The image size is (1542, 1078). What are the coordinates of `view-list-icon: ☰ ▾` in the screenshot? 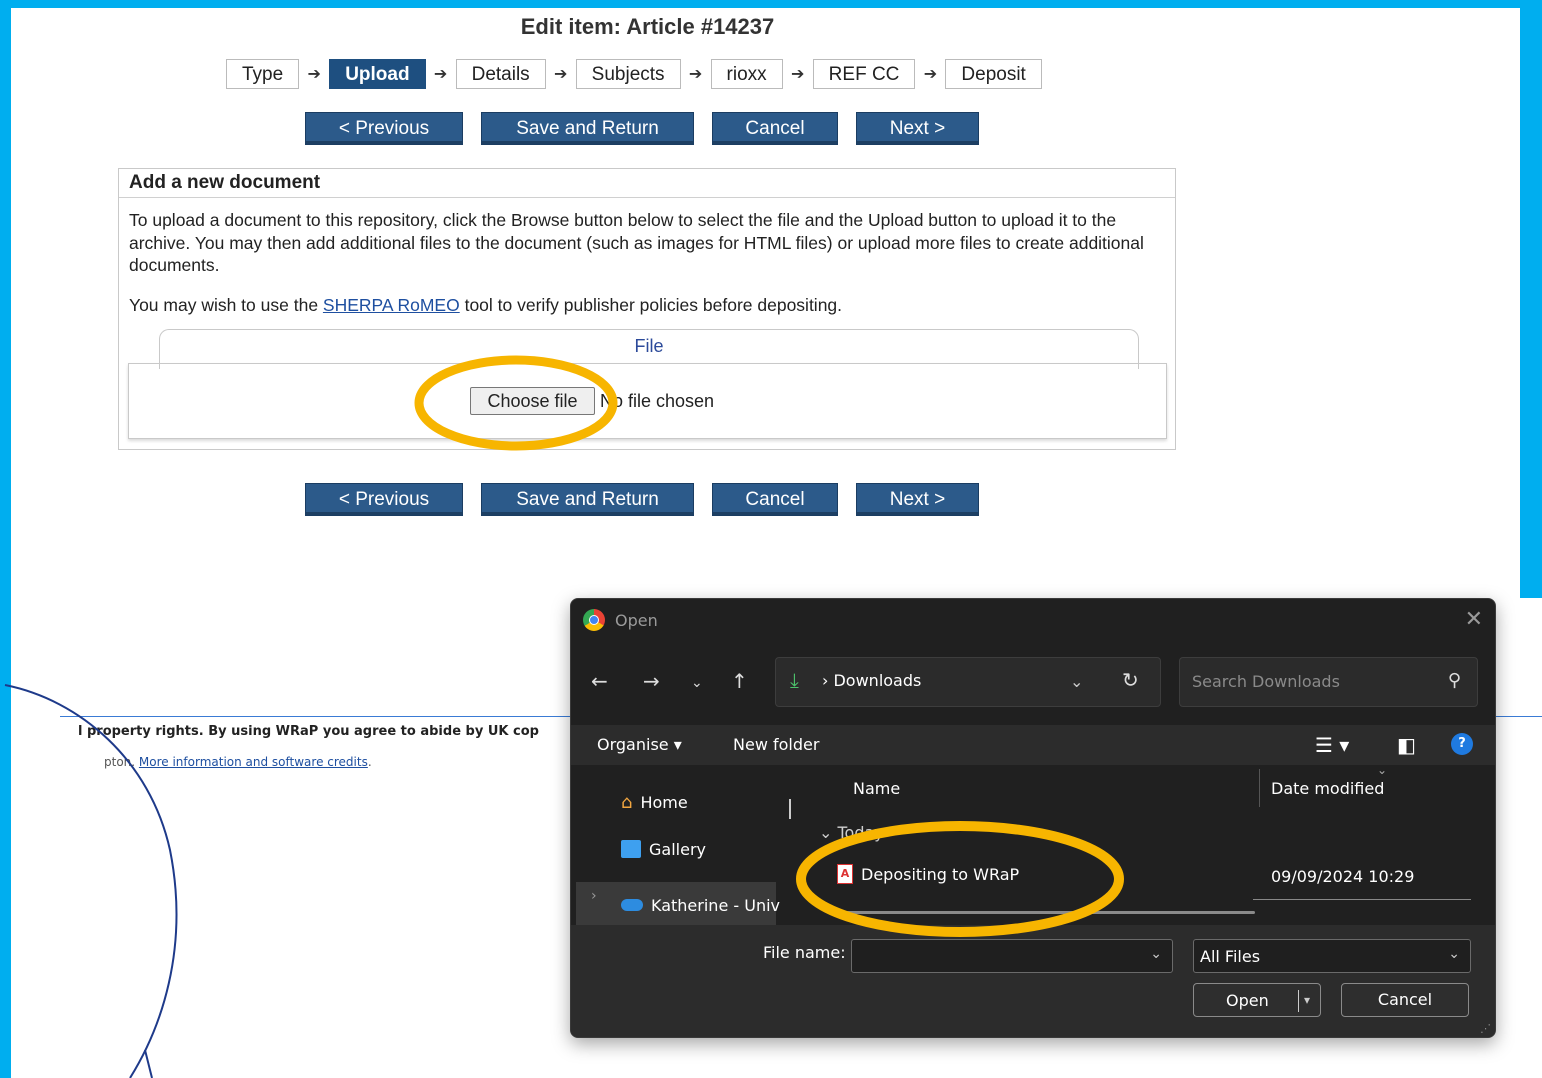 It's located at (1332, 745).